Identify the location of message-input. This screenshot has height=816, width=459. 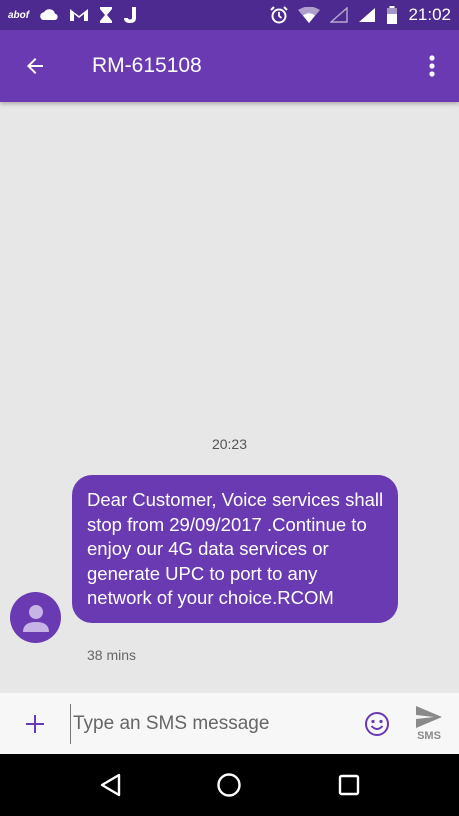
(212, 723).